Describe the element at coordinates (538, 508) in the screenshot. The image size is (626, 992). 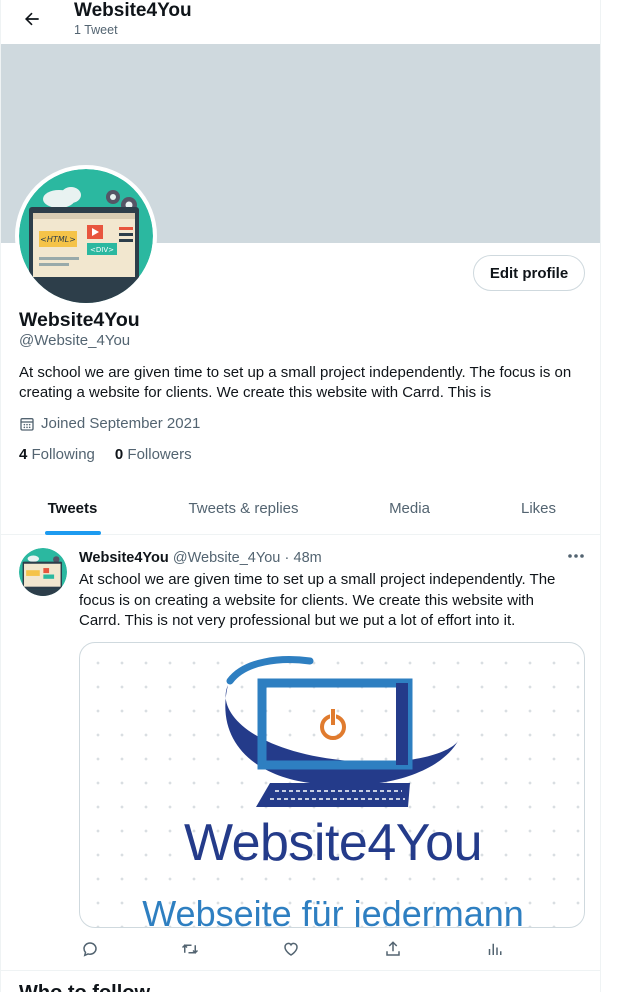
I see `tab-likes: Likes` at that location.